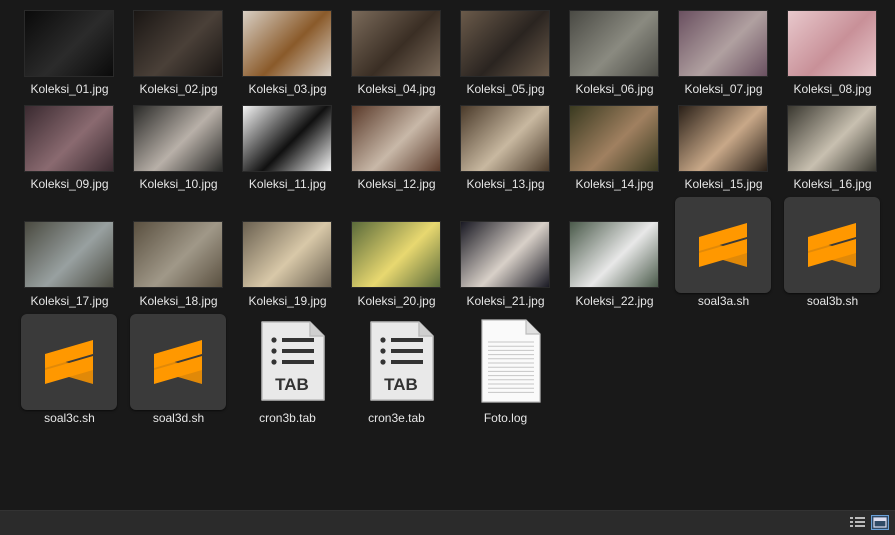 Image resolution: width=895 pixels, height=535 pixels. What do you see at coordinates (69, 255) in the screenshot?
I see `file-item: soal3c.sh` at bounding box center [69, 255].